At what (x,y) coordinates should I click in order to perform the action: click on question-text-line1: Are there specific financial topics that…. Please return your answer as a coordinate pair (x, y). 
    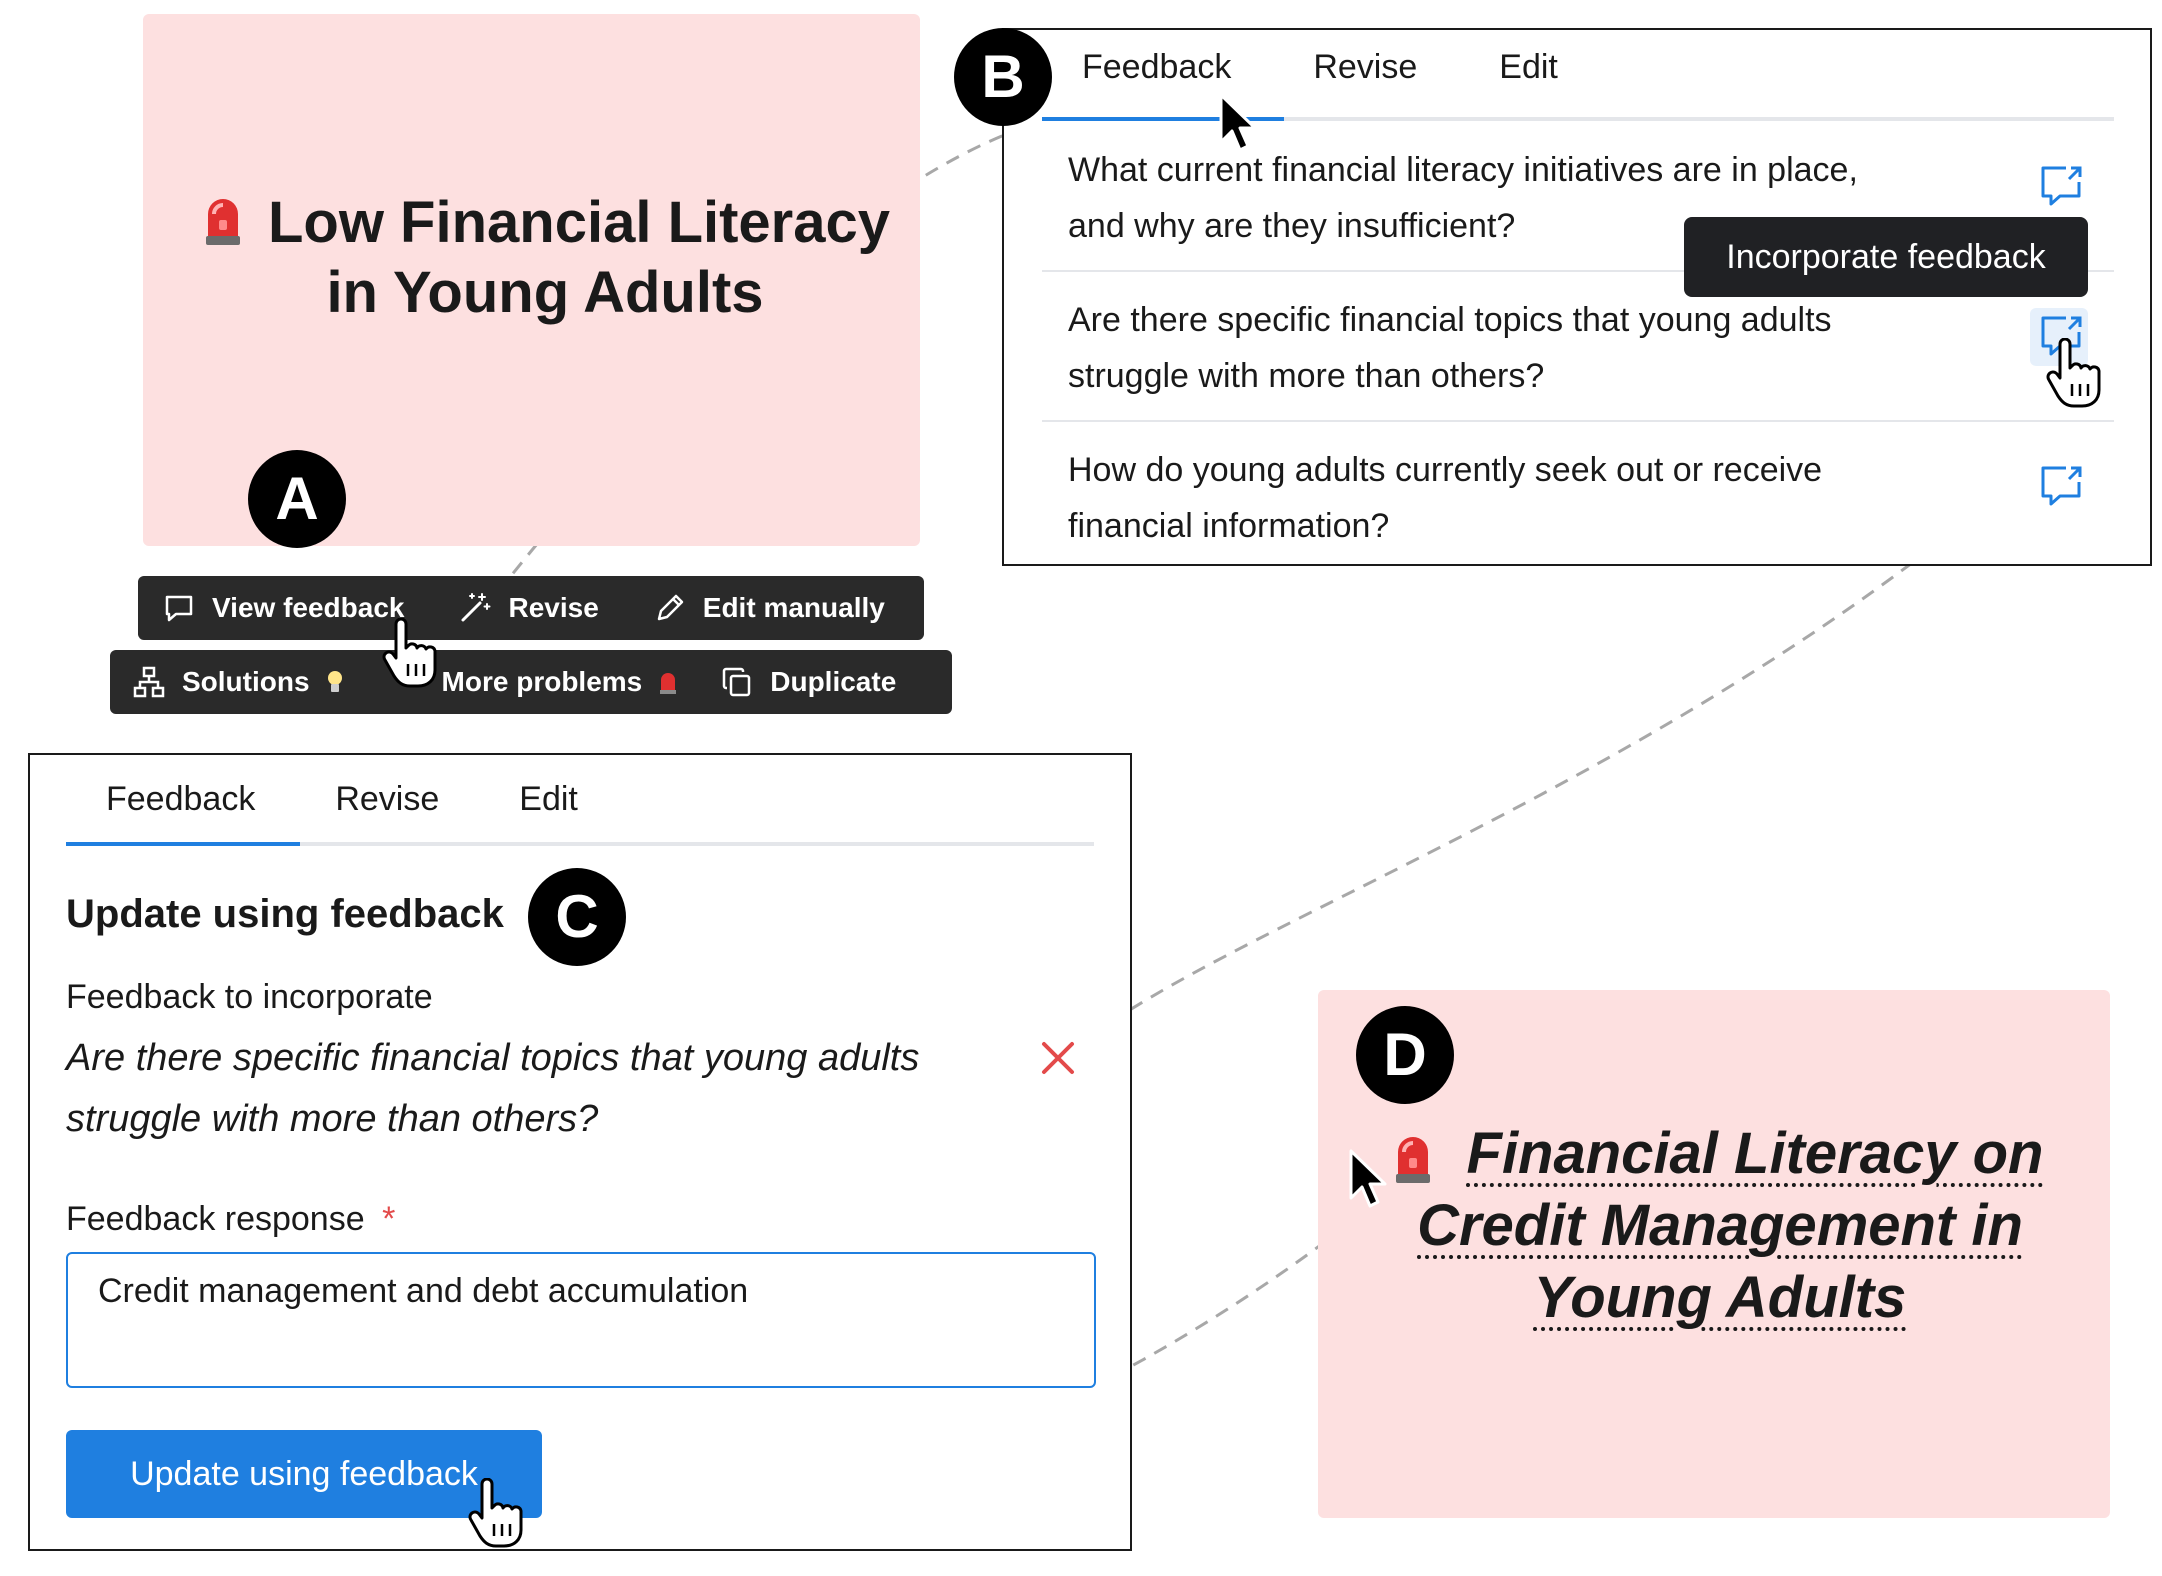
    Looking at the image, I should click on (1450, 320).